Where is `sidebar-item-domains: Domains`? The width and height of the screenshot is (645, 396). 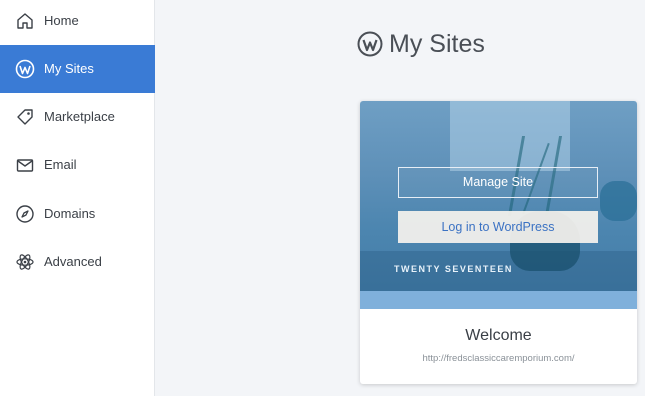
sidebar-item-domains: Domains is located at coordinates (77, 214).